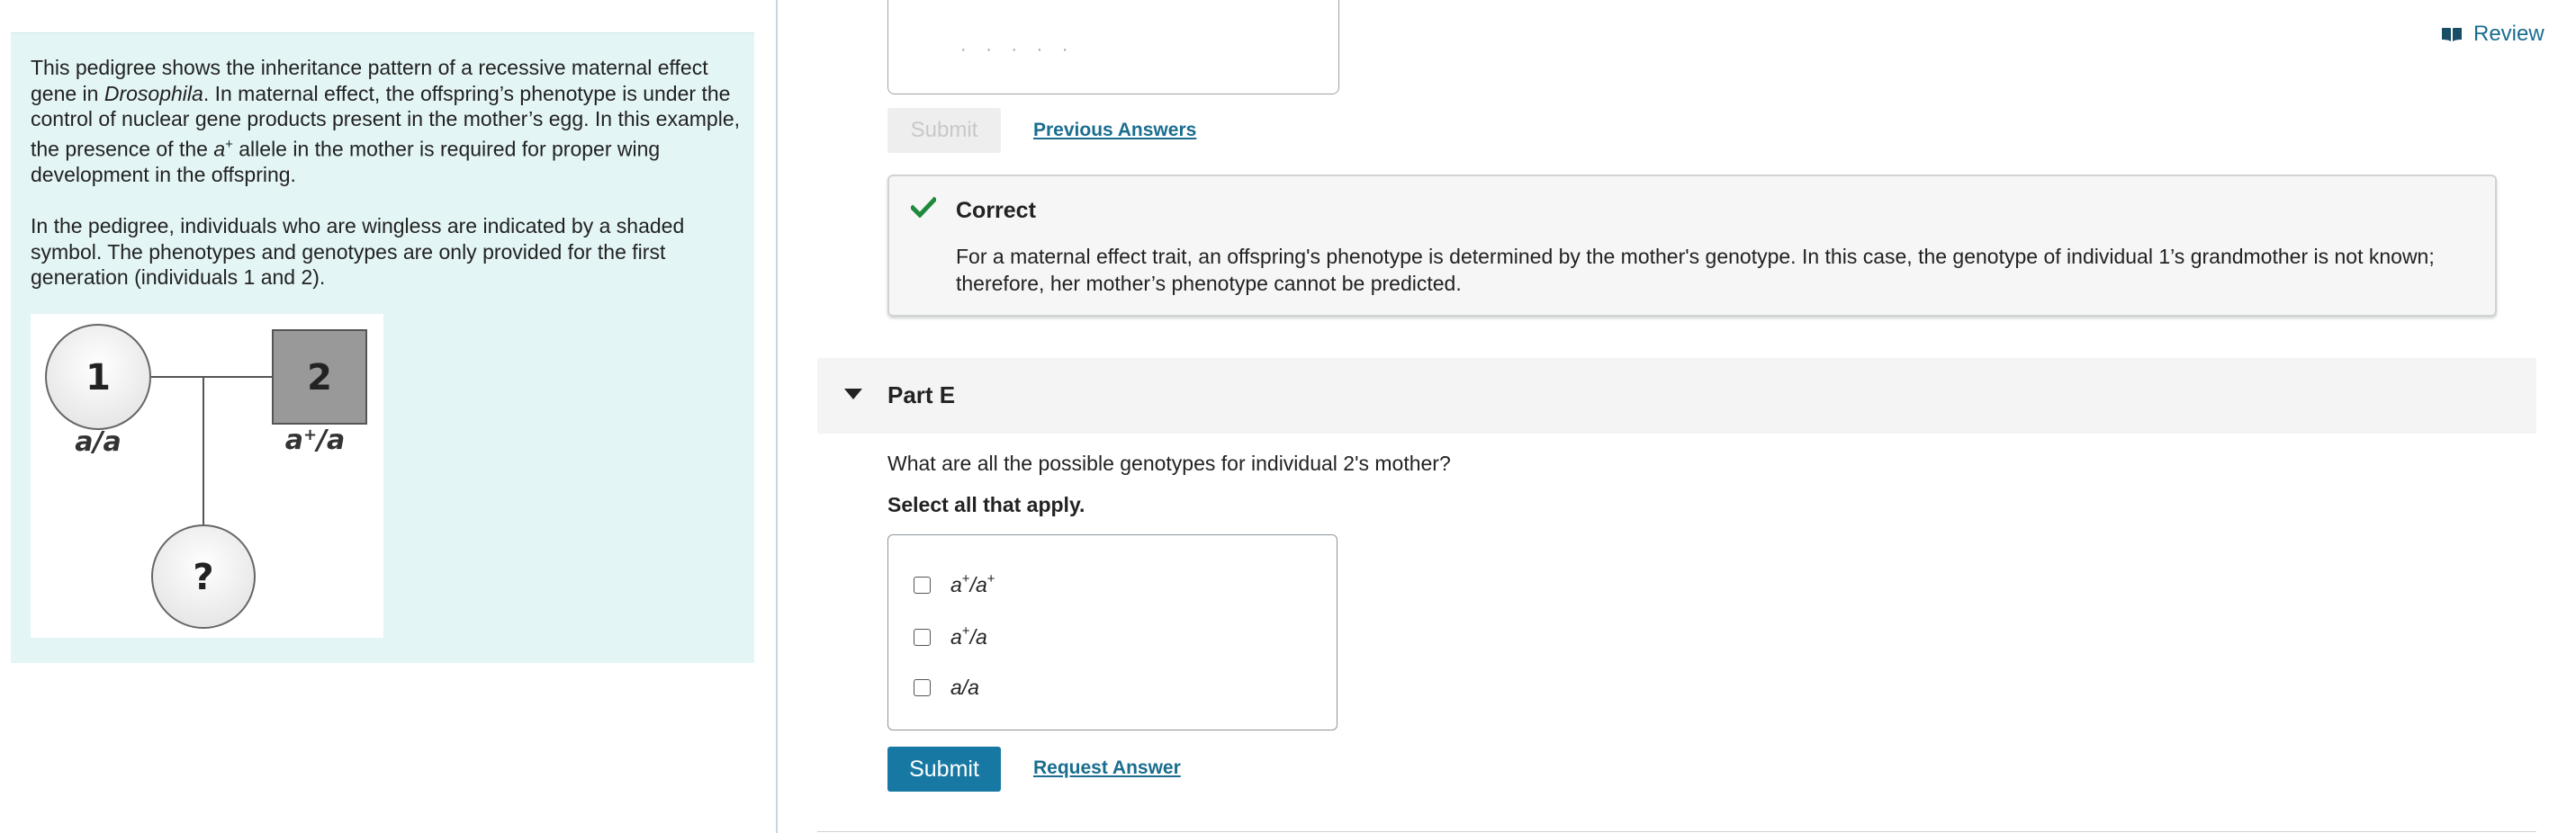  Describe the element at coordinates (203, 577) in the screenshot. I see `offspring-label: ?` at that location.